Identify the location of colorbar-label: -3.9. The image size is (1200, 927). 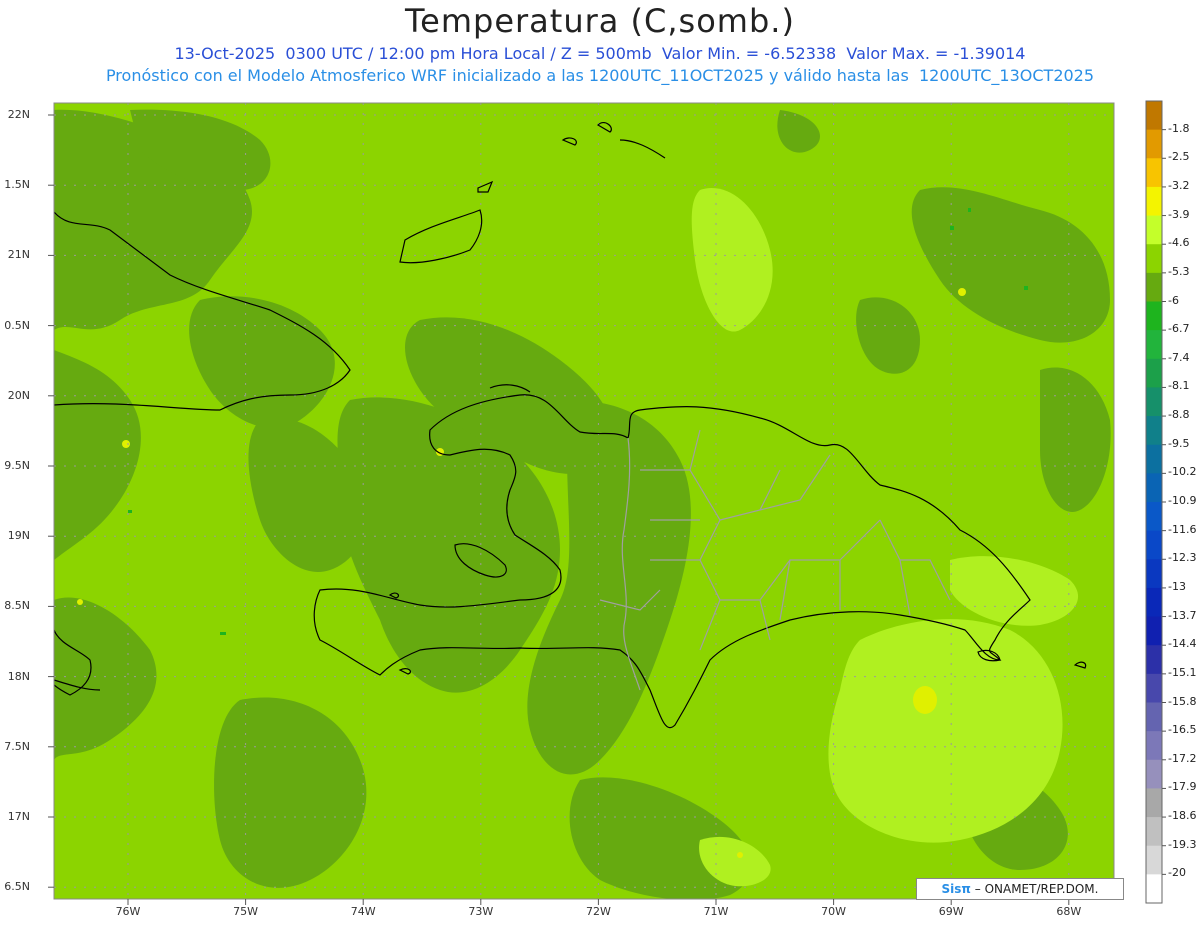
(1179, 214).